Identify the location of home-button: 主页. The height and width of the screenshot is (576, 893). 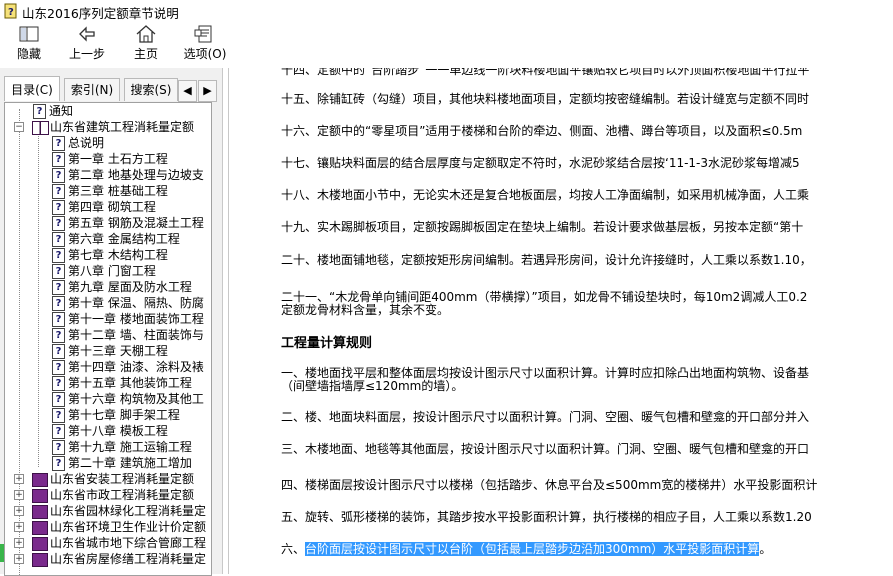
(146, 44).